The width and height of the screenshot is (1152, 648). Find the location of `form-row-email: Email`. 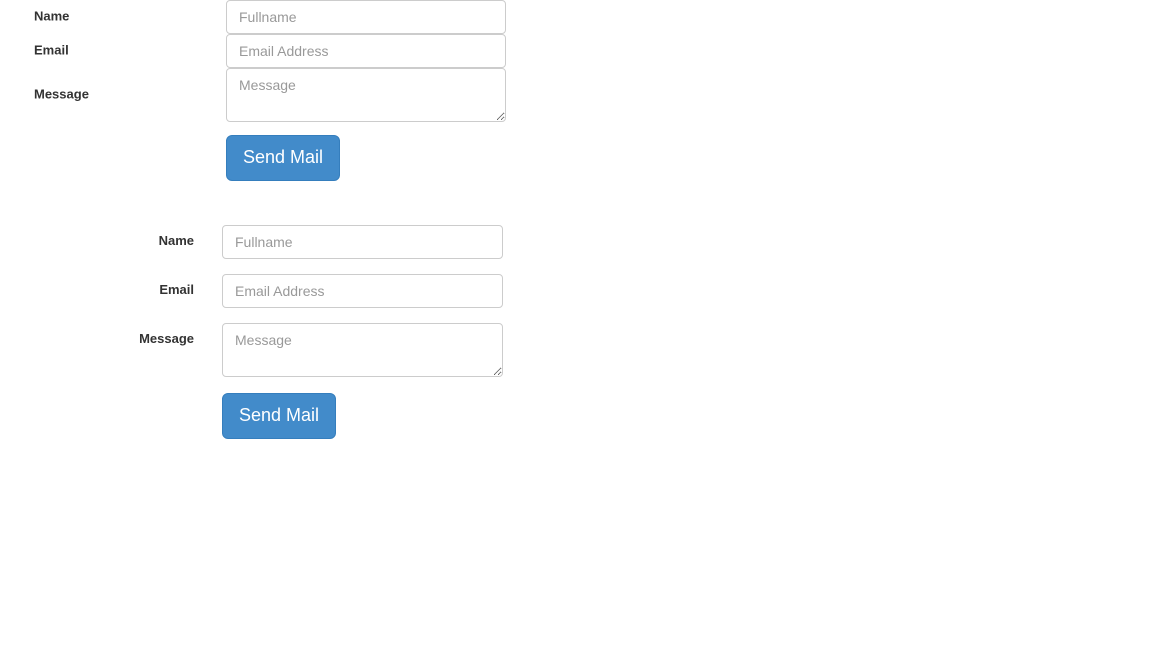

form-row-email: Email is located at coordinates (280, 51).